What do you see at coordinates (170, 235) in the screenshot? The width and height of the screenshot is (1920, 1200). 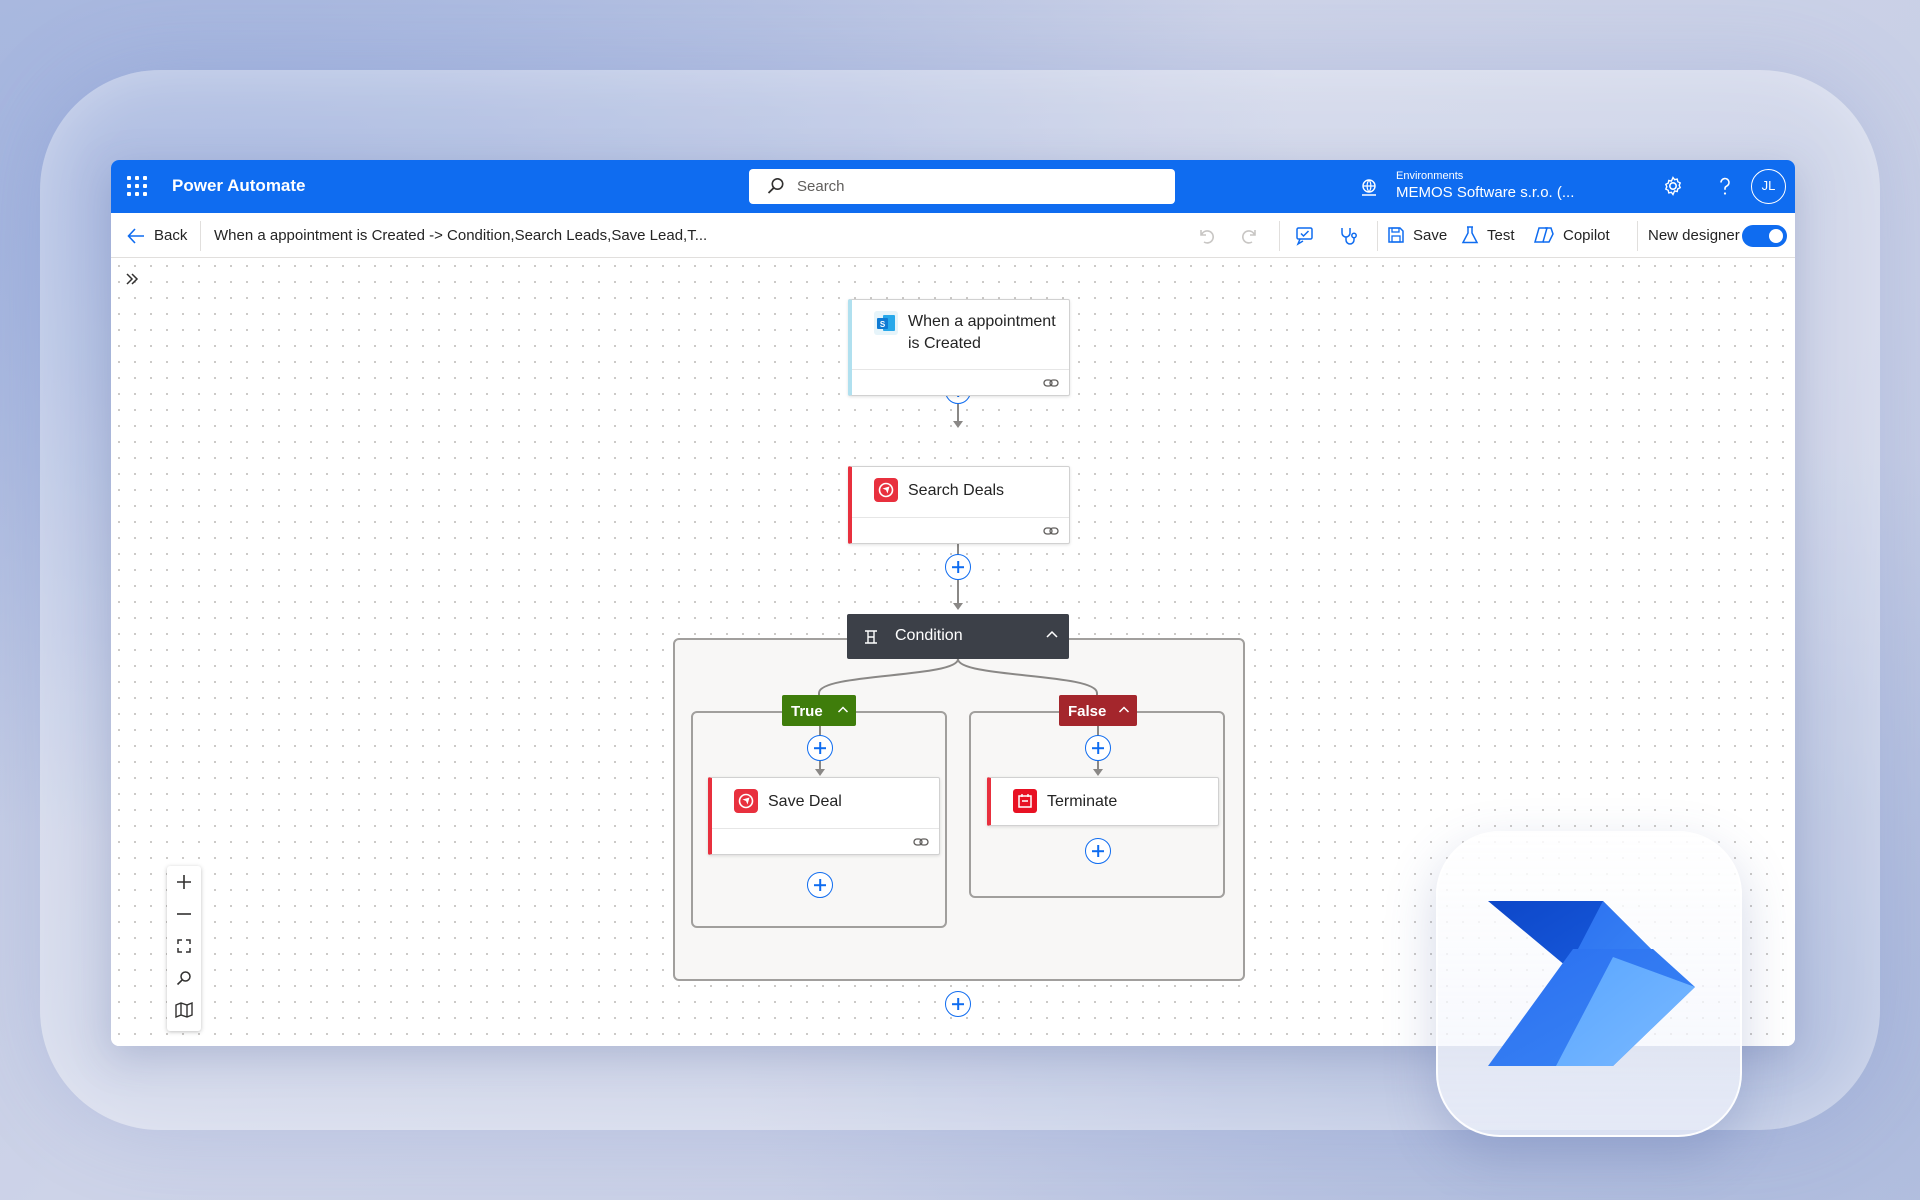 I see `back-button: Back` at bounding box center [170, 235].